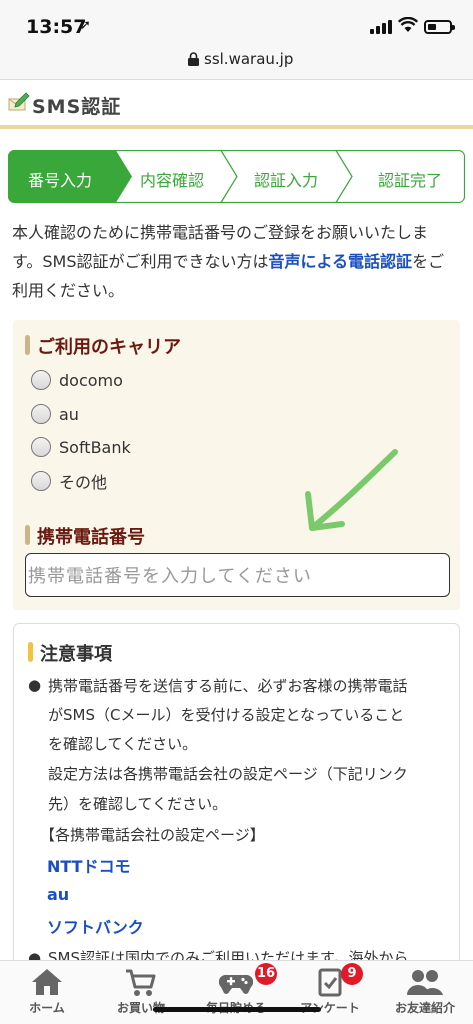 Image resolution: width=473 pixels, height=1024 pixels. Describe the element at coordinates (47, 1008) in the screenshot. I see `tab-label: ホーム` at that location.